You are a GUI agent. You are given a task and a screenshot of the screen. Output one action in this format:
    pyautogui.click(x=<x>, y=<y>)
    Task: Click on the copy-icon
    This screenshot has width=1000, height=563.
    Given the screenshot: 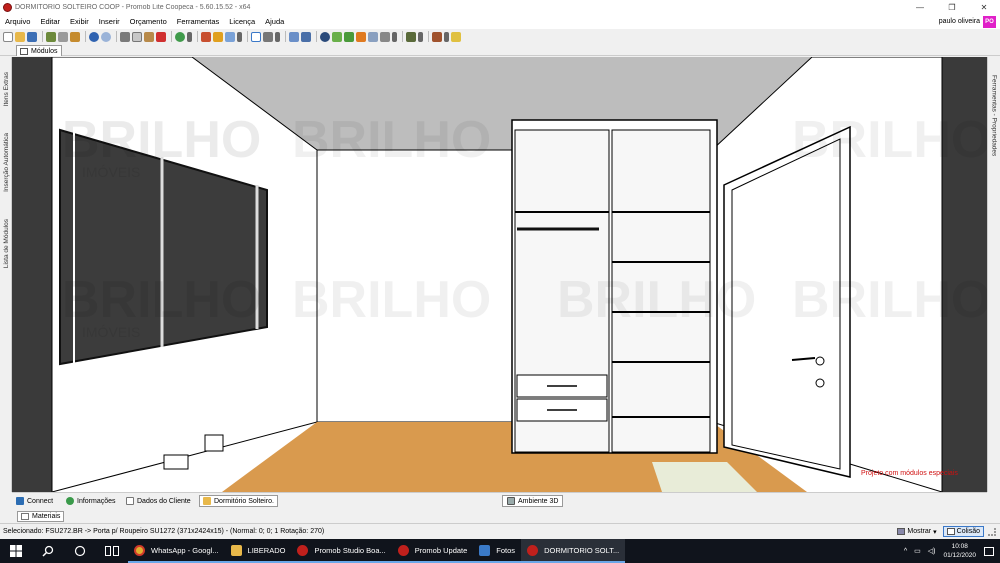 What is the action you would take?
    pyautogui.click(x=137, y=36)
    